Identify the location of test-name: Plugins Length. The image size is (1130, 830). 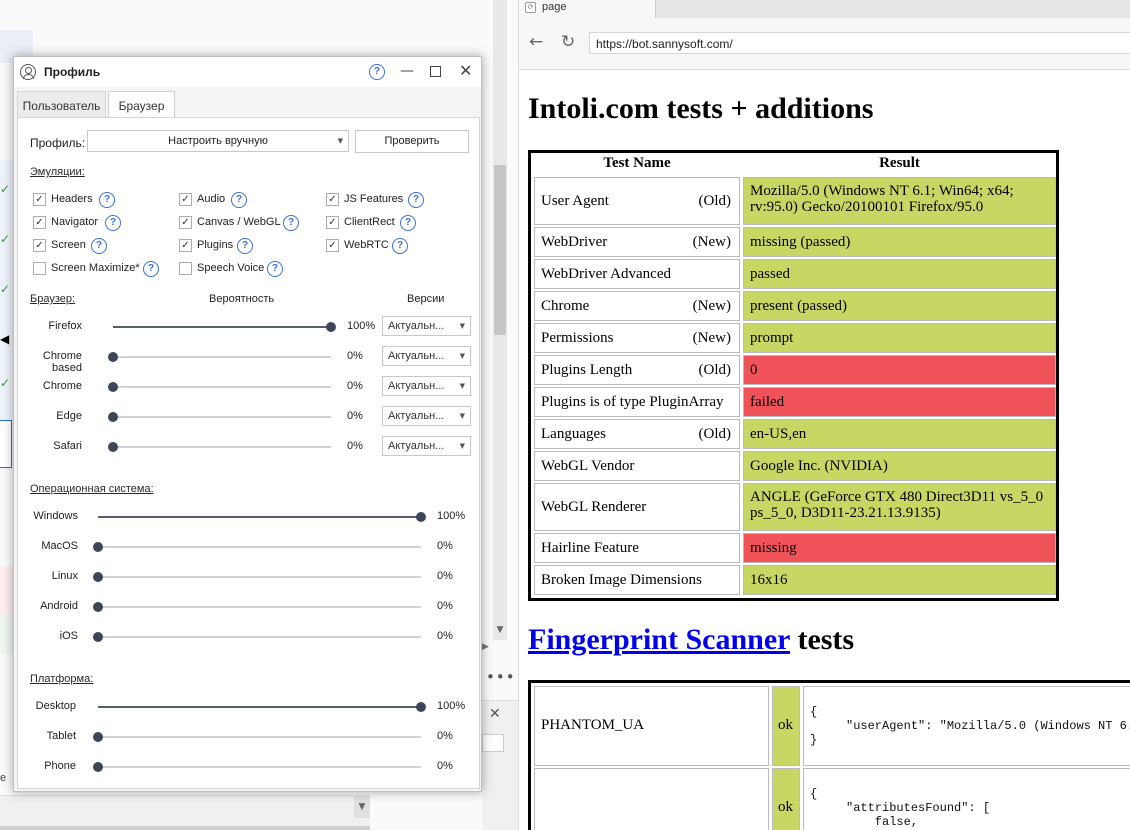
(587, 370).